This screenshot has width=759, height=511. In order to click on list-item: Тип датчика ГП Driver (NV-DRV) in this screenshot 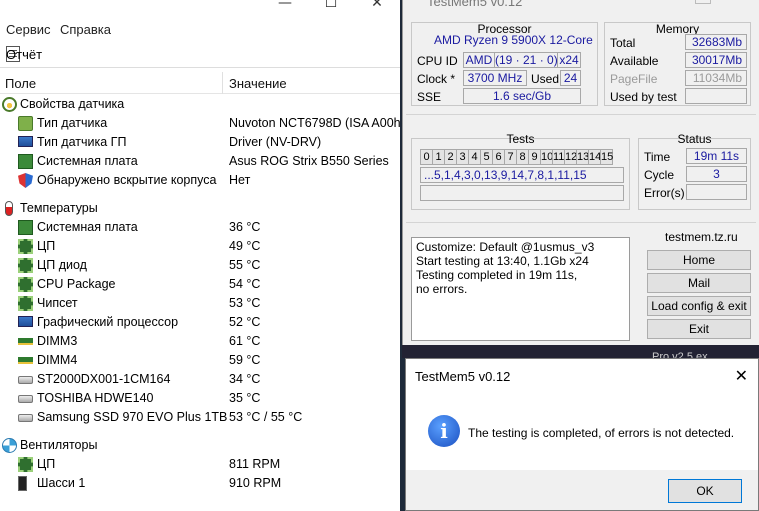, I will do `click(200, 142)`.